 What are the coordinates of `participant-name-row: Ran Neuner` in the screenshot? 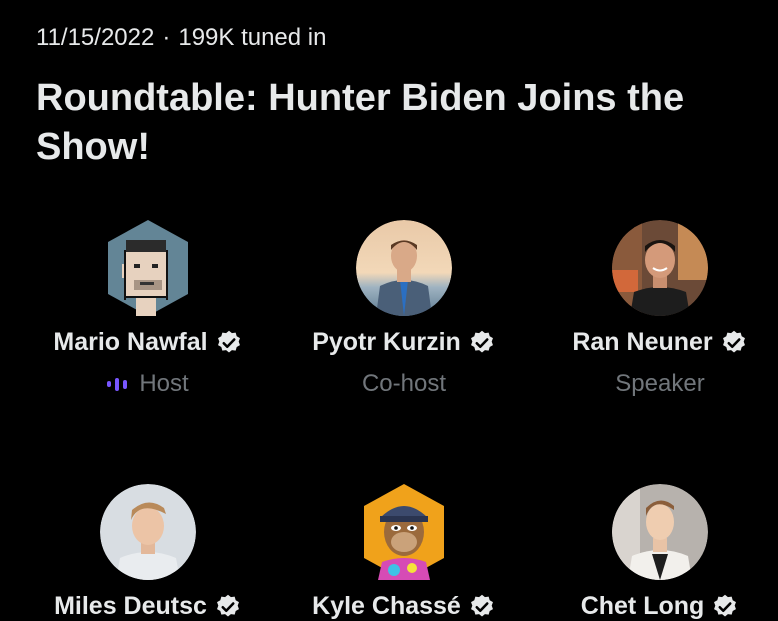 It's located at (655, 342).